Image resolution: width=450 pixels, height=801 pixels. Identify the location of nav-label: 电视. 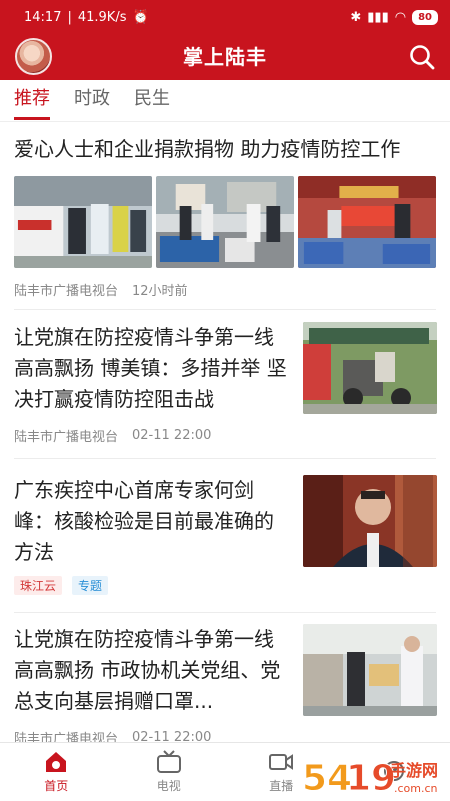
(169, 785).